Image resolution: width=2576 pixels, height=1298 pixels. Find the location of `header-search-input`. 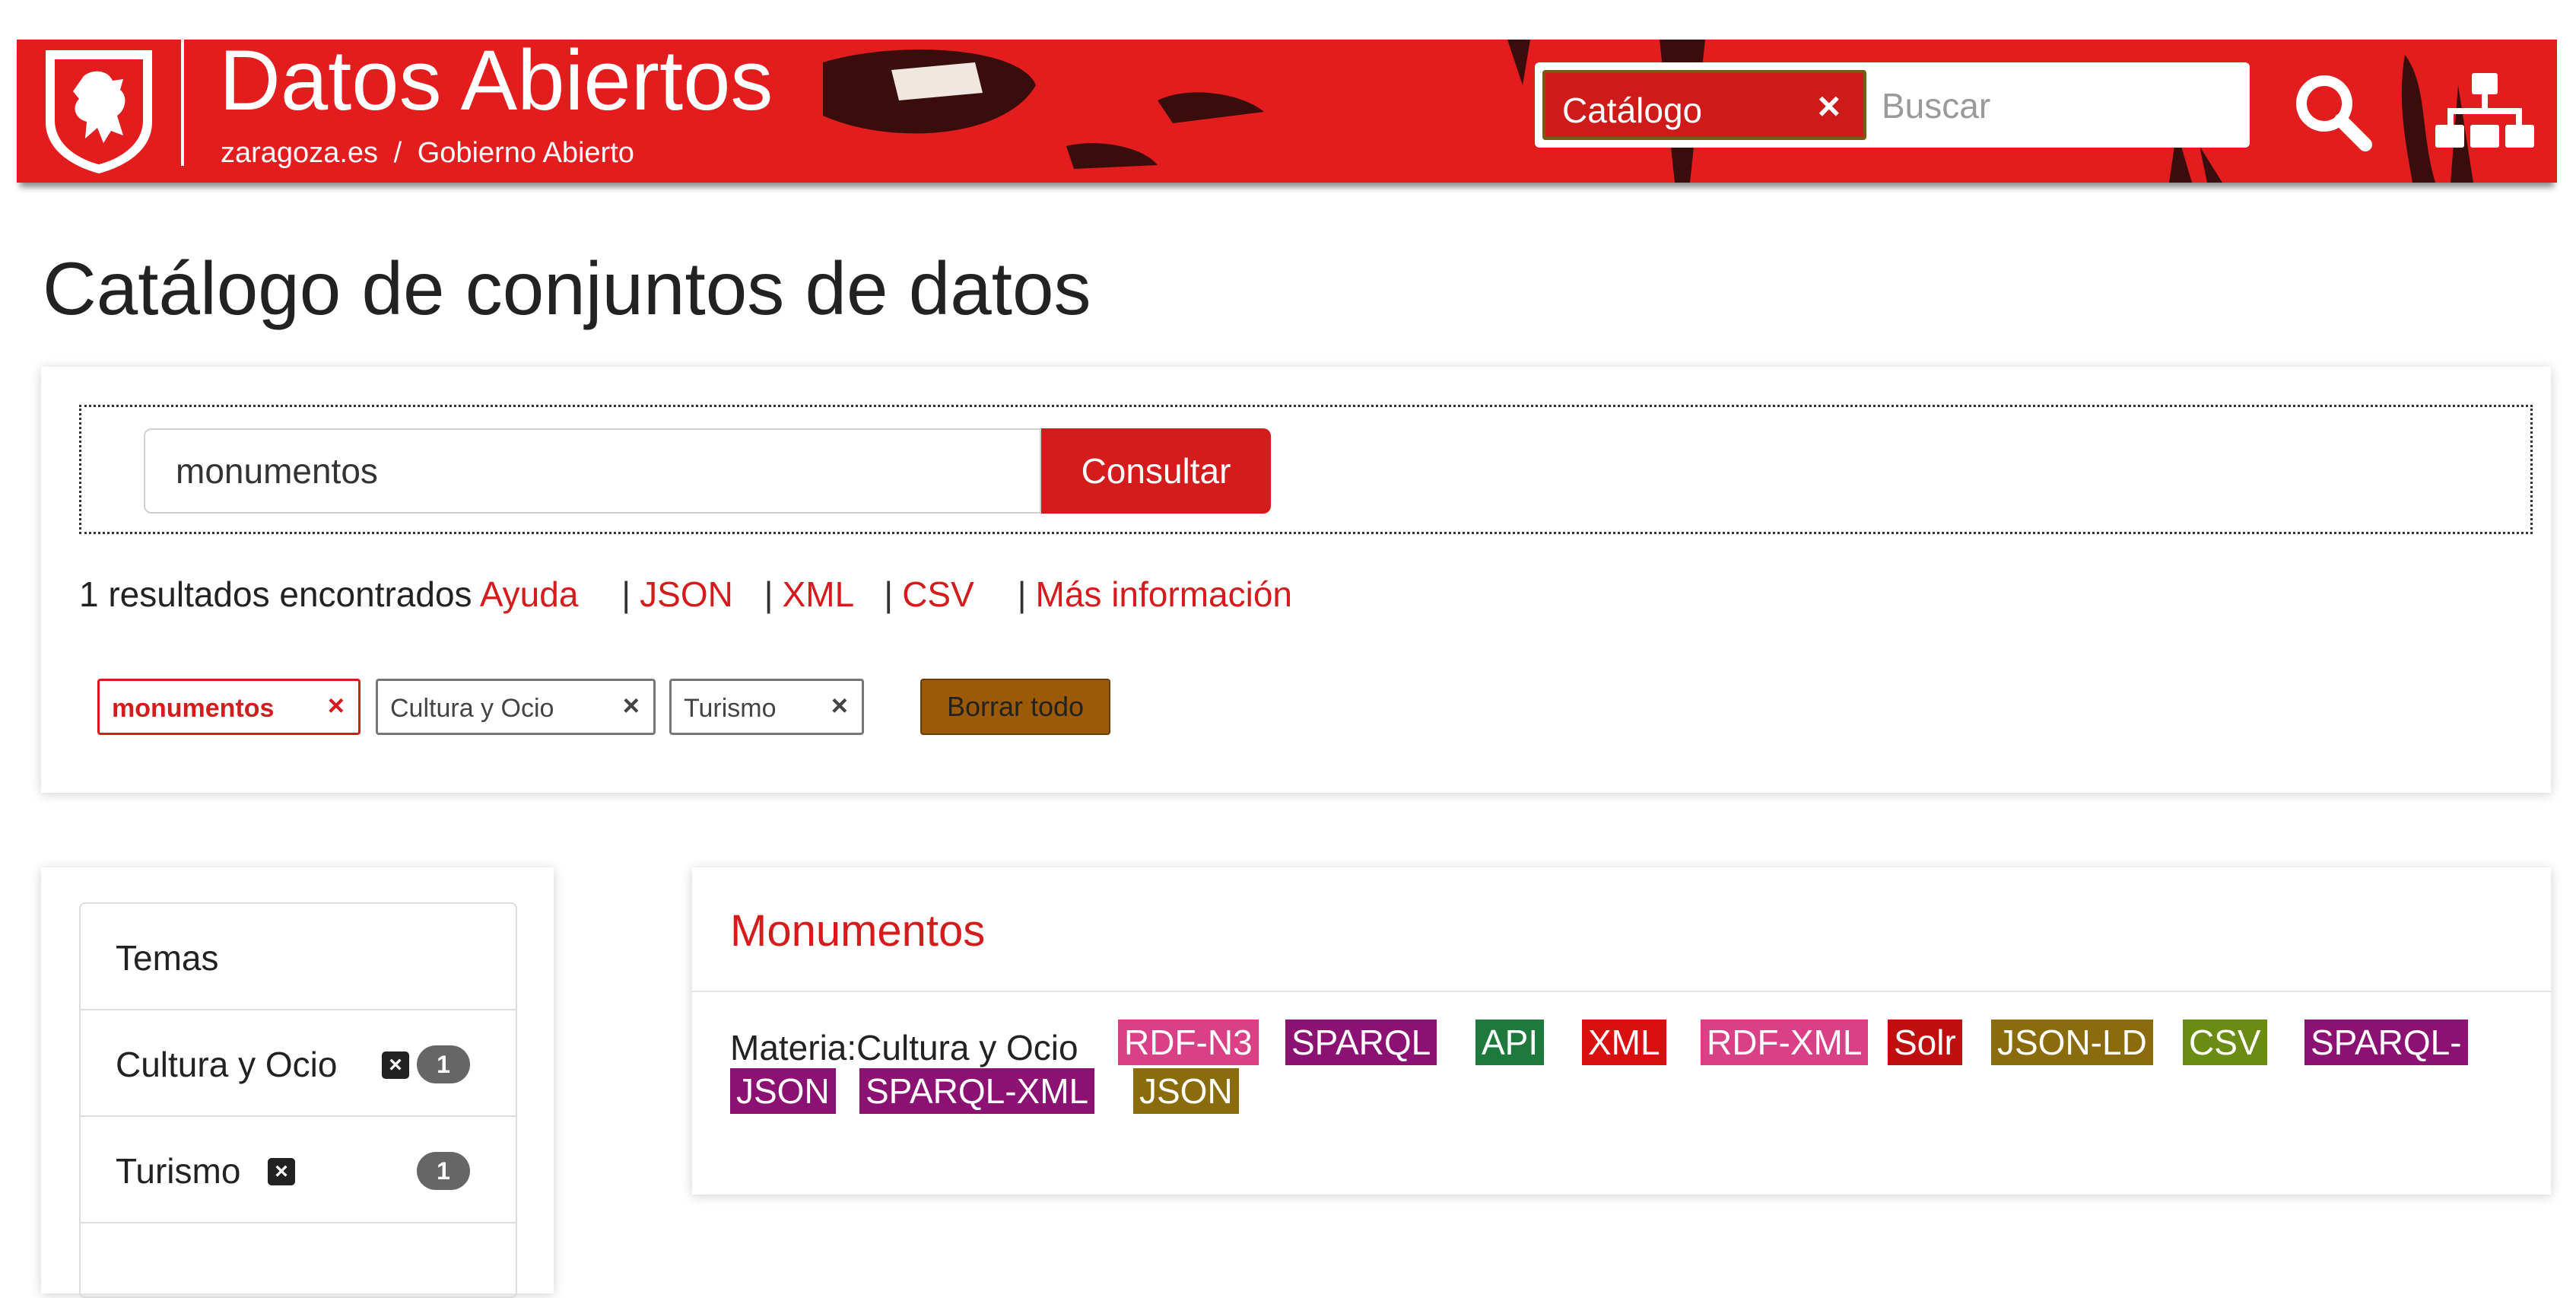

header-search-input is located at coordinates (2056, 106).